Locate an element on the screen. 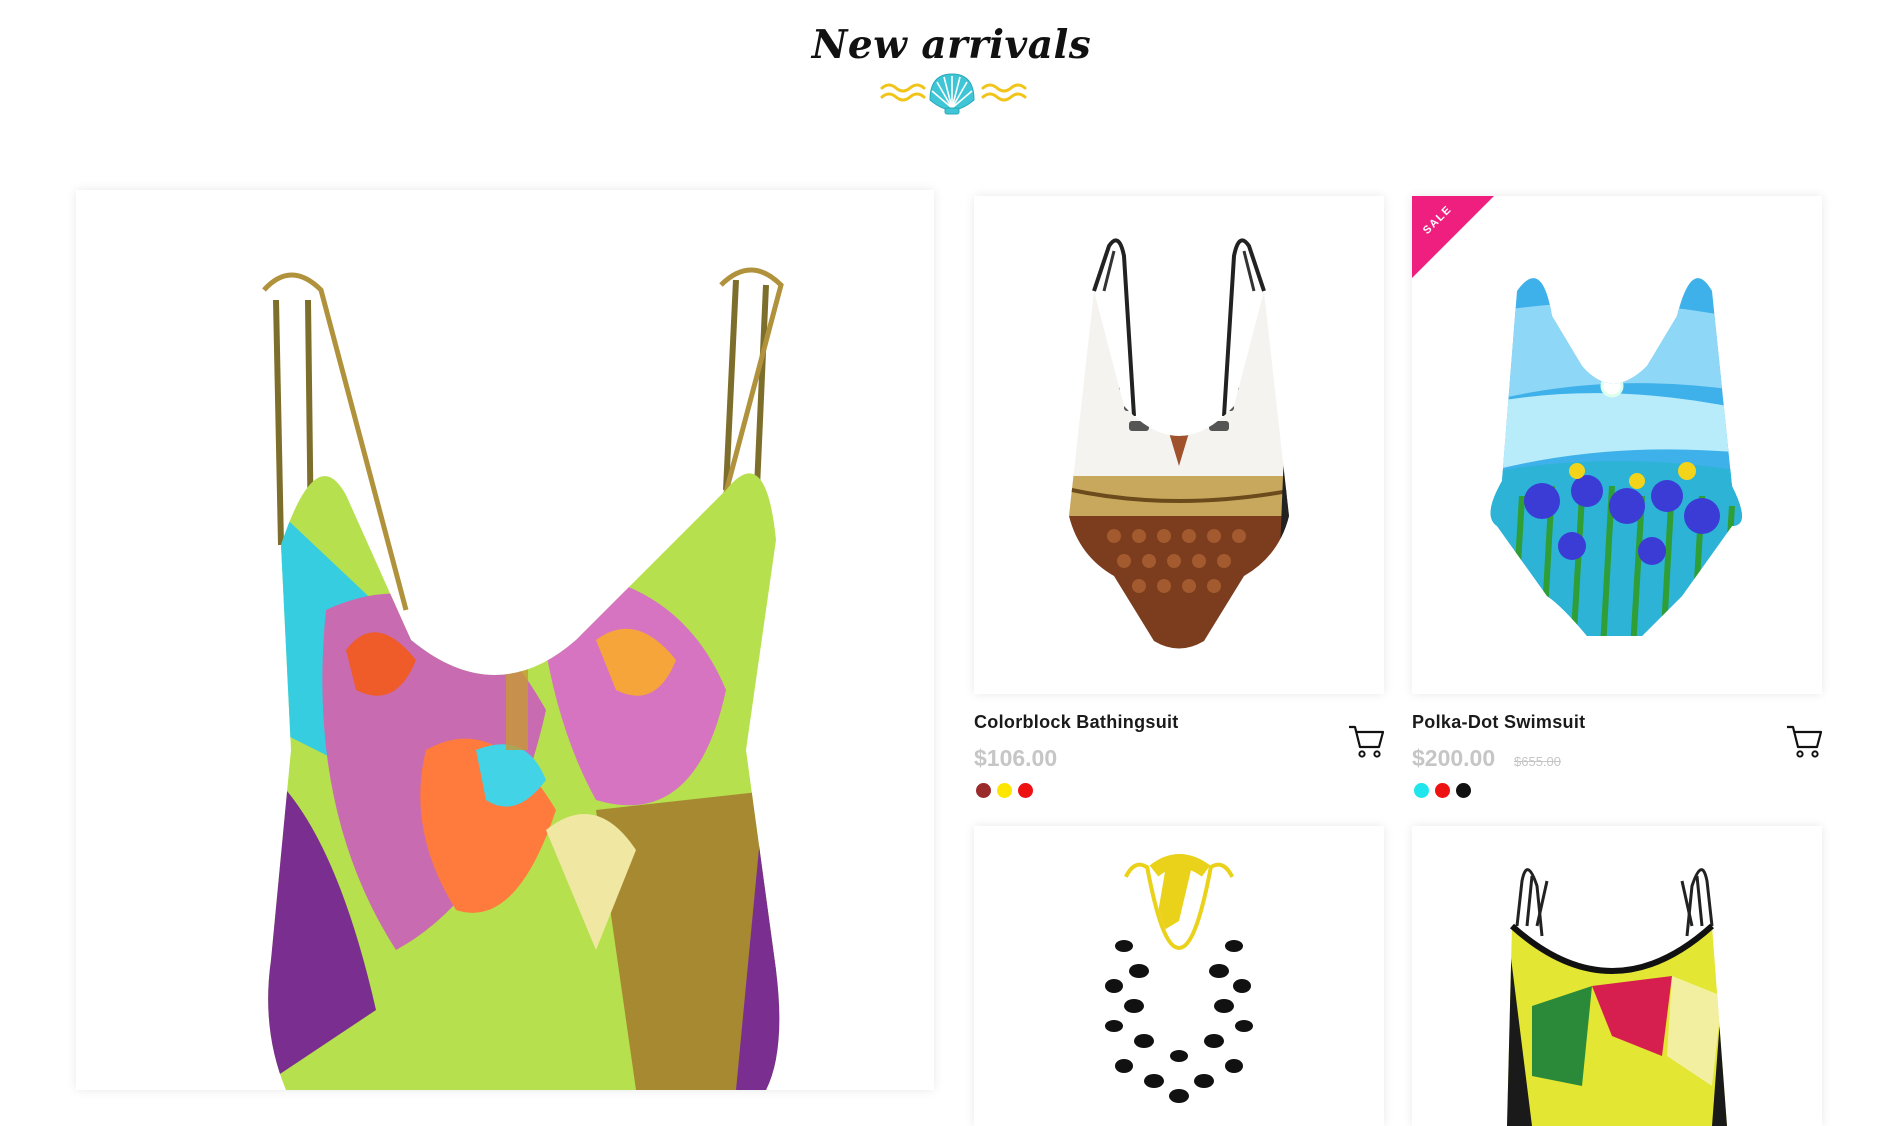  product-name: Colorblock Bathingsuit is located at coordinates (1076, 722).